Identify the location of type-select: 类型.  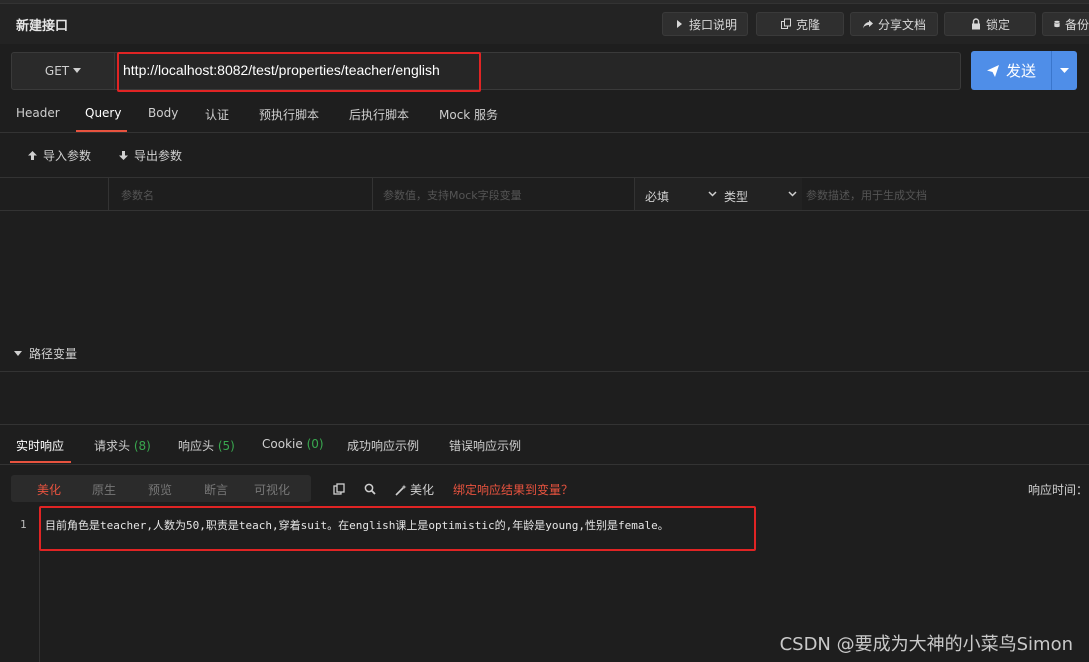
(762, 194).